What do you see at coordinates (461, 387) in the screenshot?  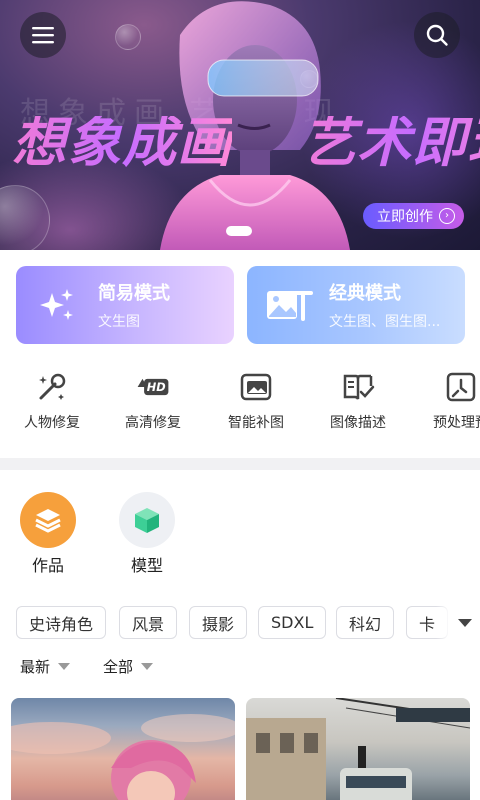 I see `preprocess-icon` at bounding box center [461, 387].